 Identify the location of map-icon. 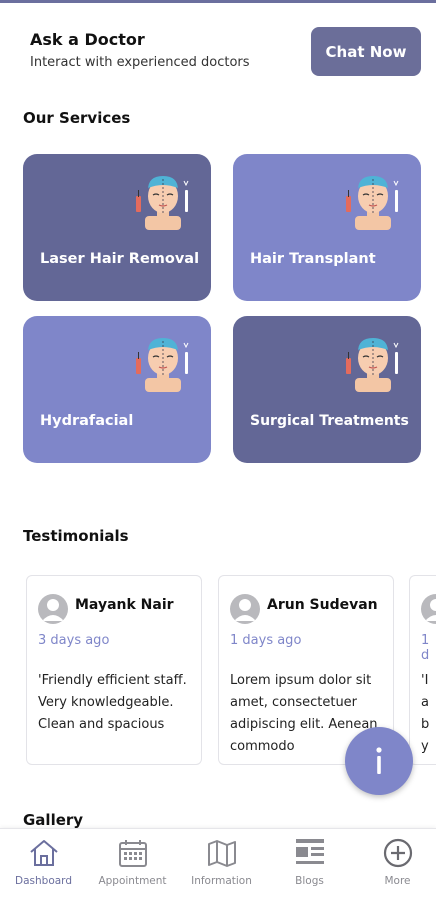
(221, 853).